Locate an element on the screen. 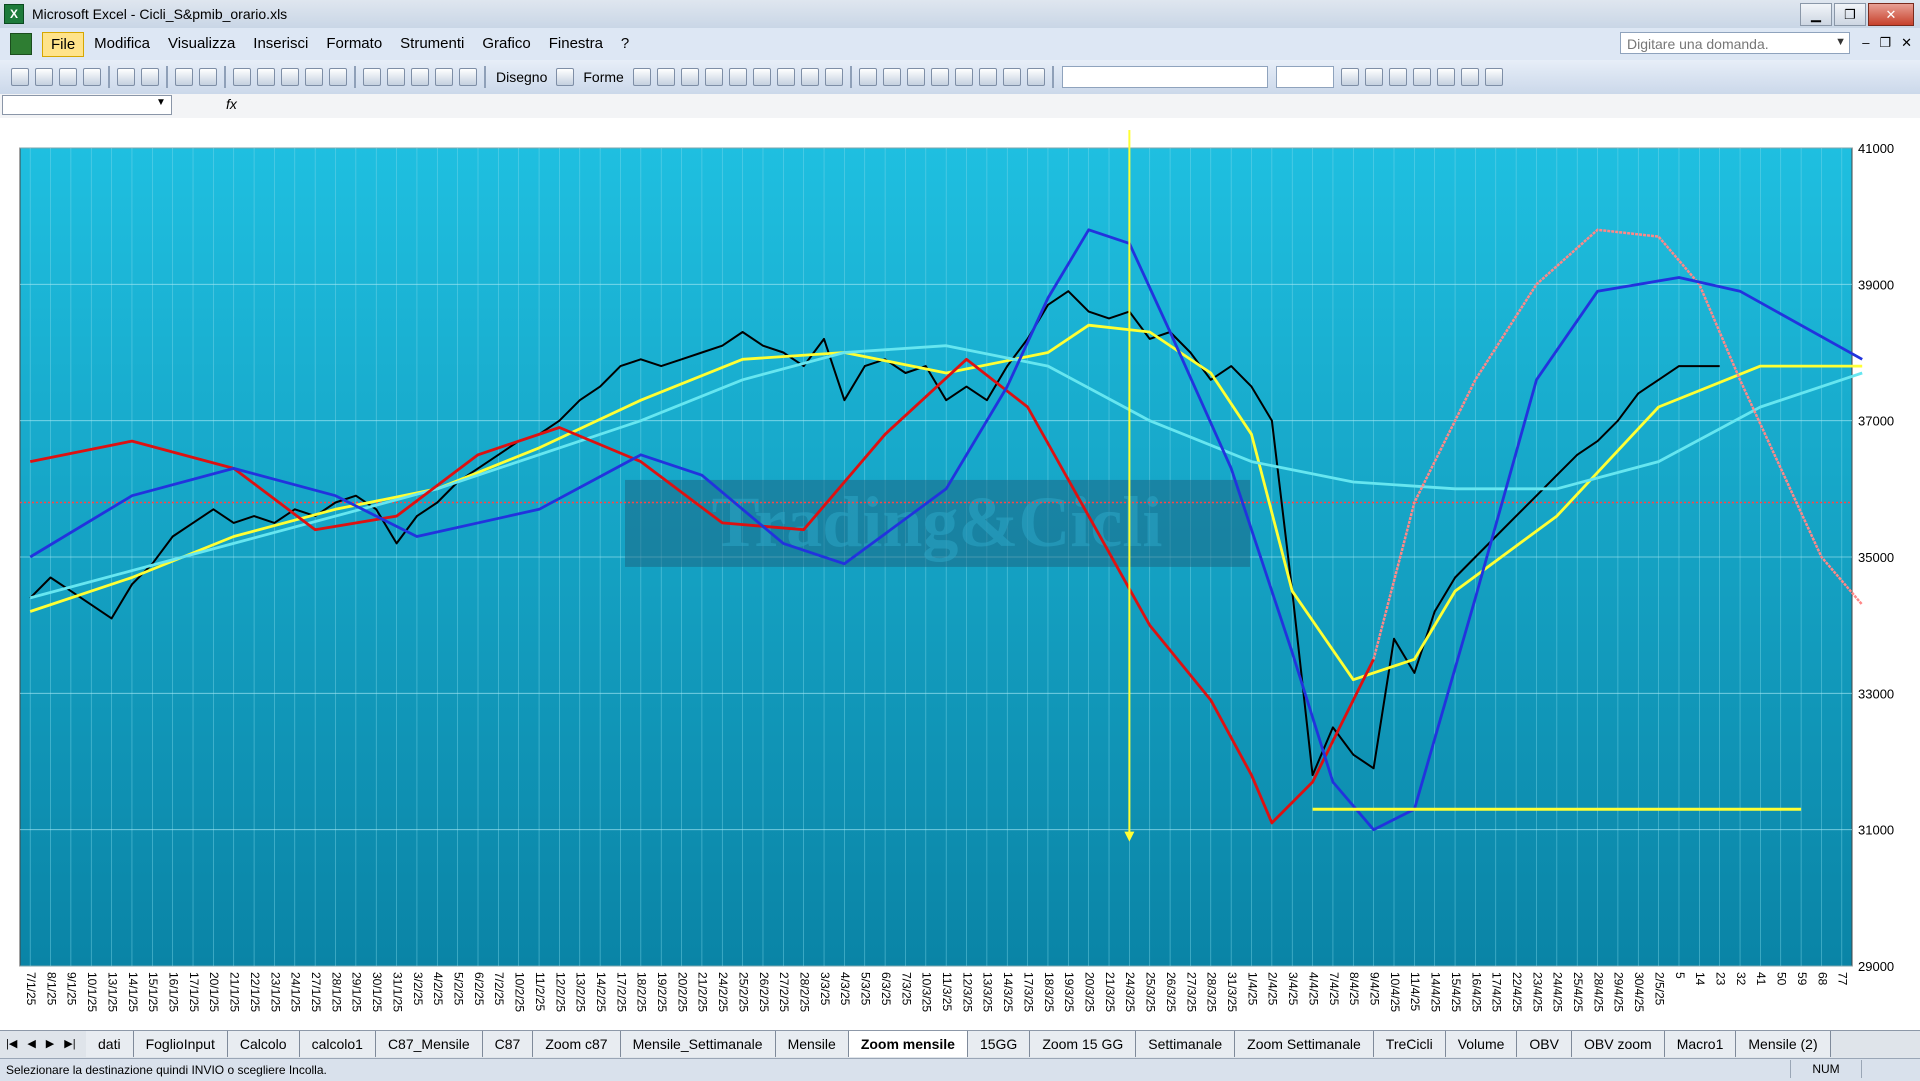  copy-icon is located at coordinates (266, 77).